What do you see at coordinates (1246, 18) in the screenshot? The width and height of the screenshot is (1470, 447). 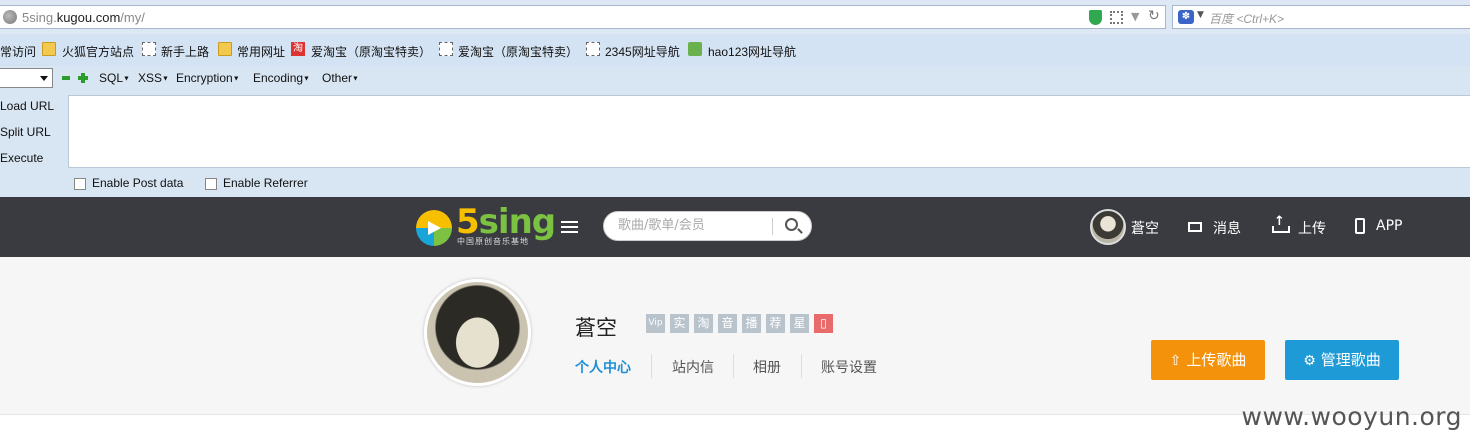 I see `browser-search-placeholder: 百度 <Ctrl+K>` at bounding box center [1246, 18].